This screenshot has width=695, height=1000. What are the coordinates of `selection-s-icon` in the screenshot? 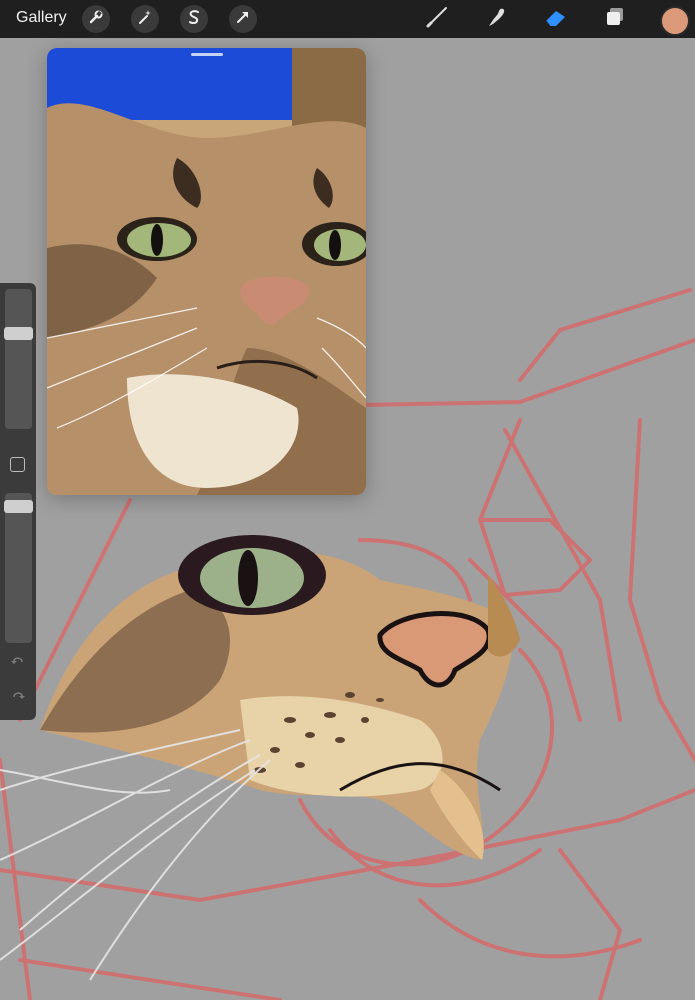 It's located at (194, 19).